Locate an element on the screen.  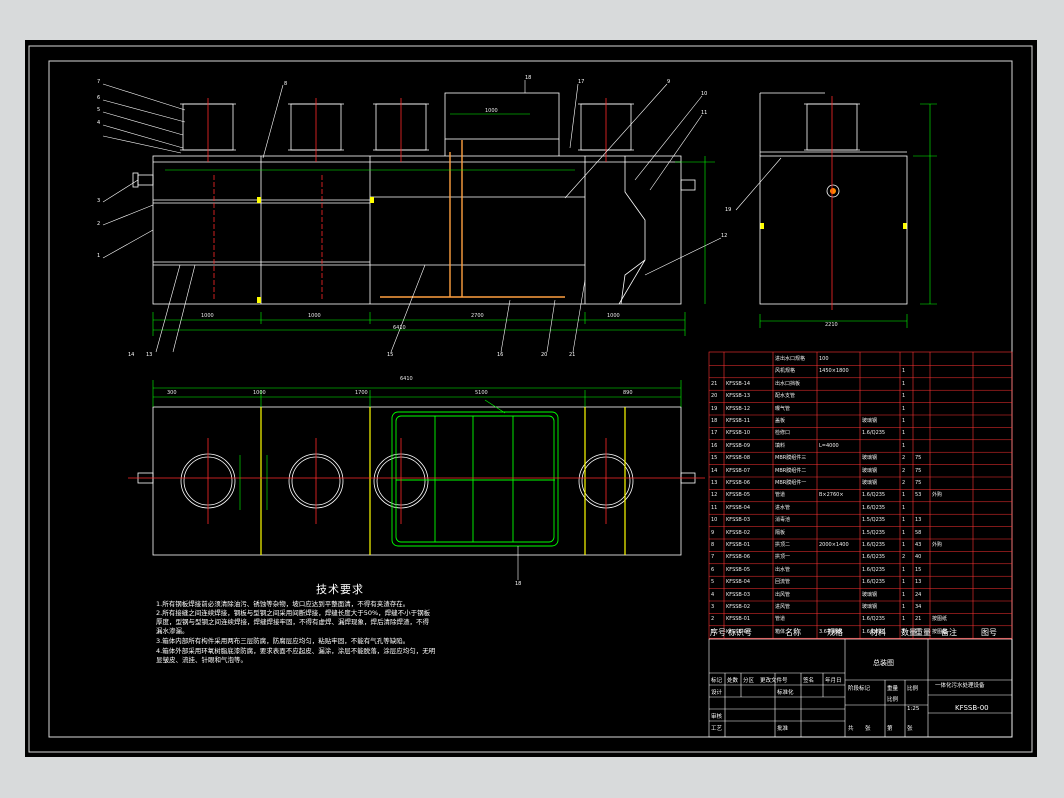
callout-14: 14 is located at coordinates (131, 355).